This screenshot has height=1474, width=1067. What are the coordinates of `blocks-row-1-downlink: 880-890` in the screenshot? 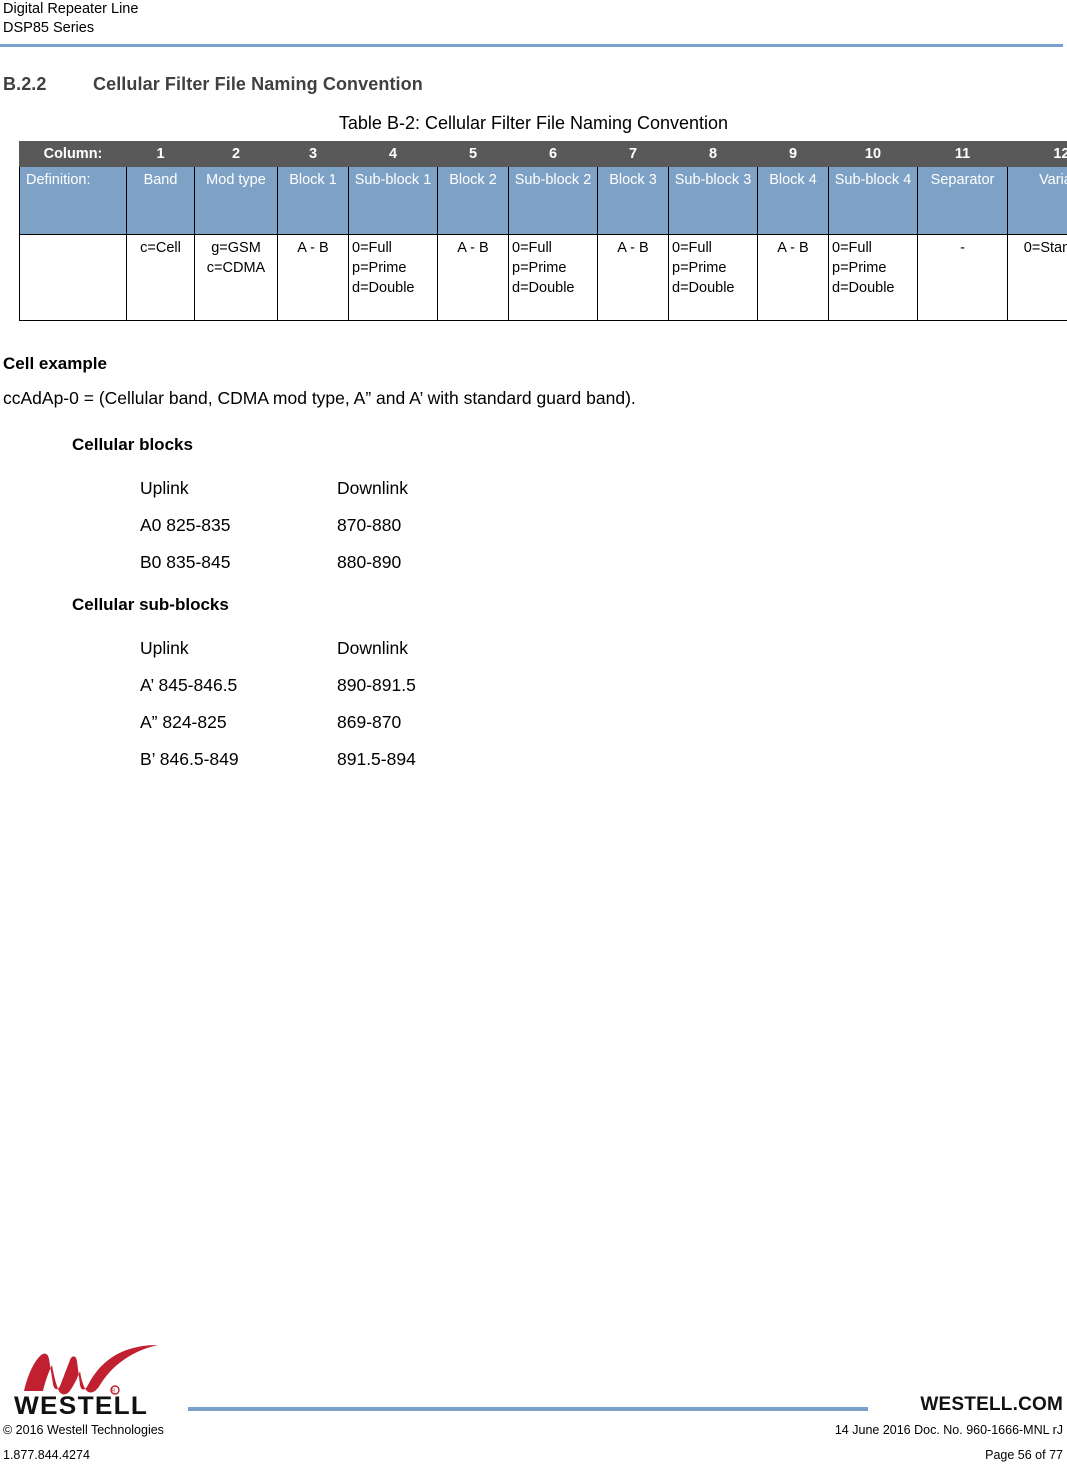 It's located at (369, 562).